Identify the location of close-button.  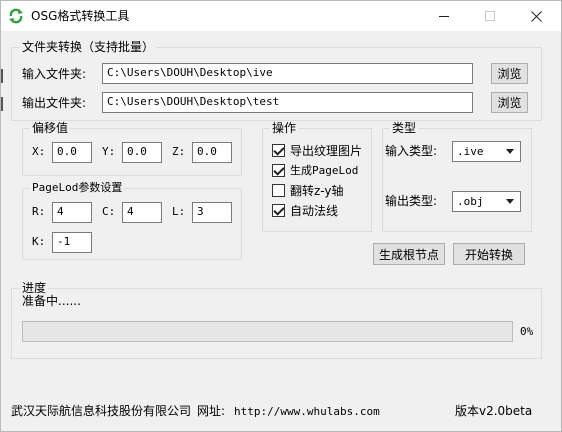
(536, 16).